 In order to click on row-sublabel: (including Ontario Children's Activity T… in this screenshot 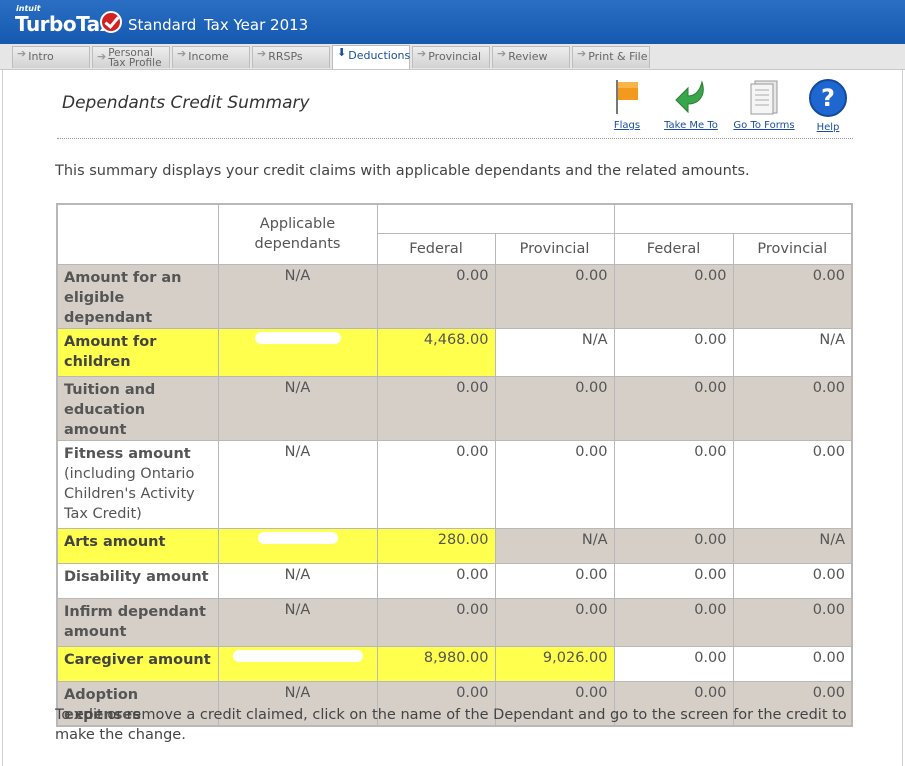, I will do `click(129, 493)`.